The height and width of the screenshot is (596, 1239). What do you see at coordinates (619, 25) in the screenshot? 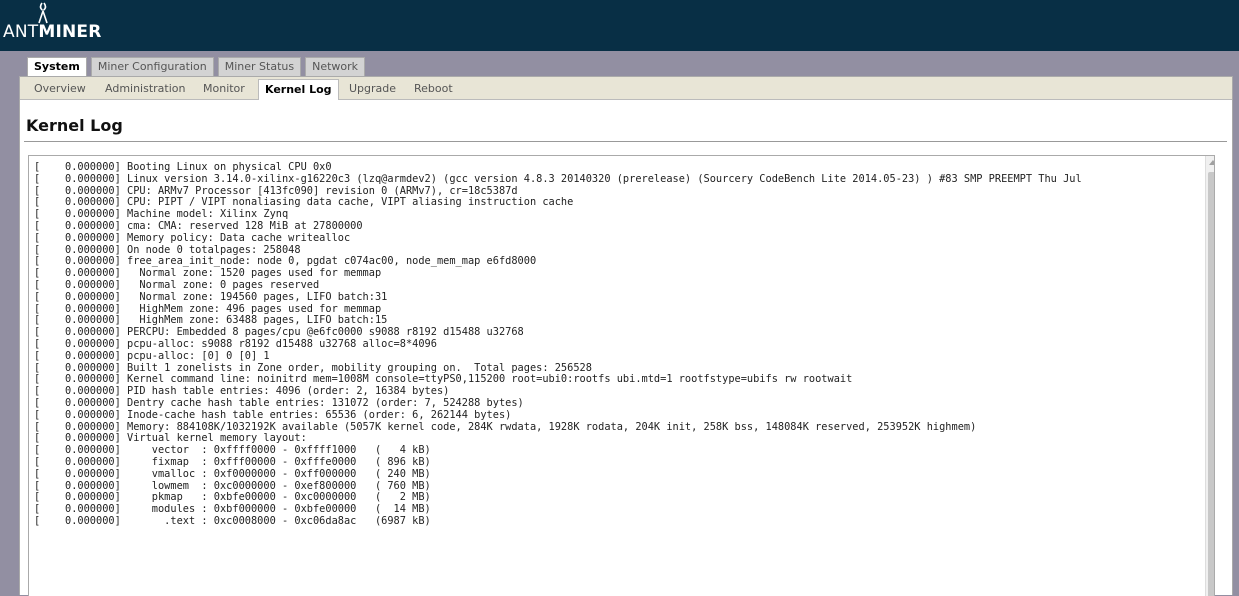
I see `top-header: ANTMINER` at bounding box center [619, 25].